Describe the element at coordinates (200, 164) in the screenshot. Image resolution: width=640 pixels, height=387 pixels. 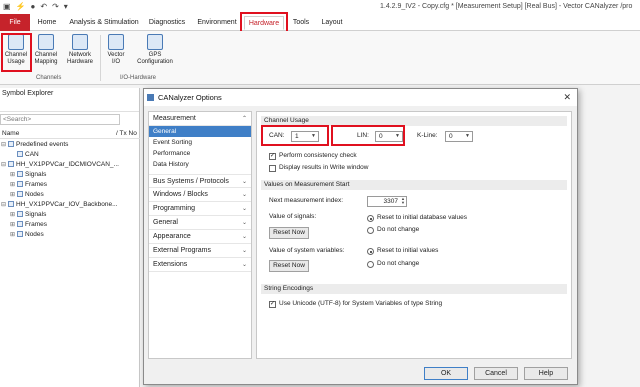
I see `nav-data-history: Data History` at that location.